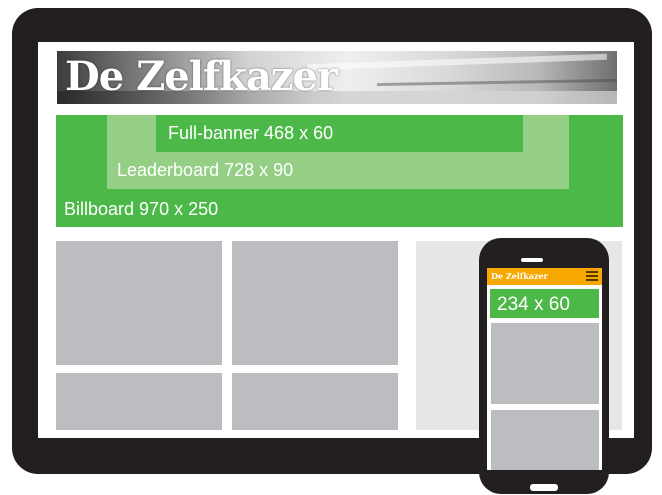 The image size is (662, 495). I want to click on phone-home-button, so click(544, 487).